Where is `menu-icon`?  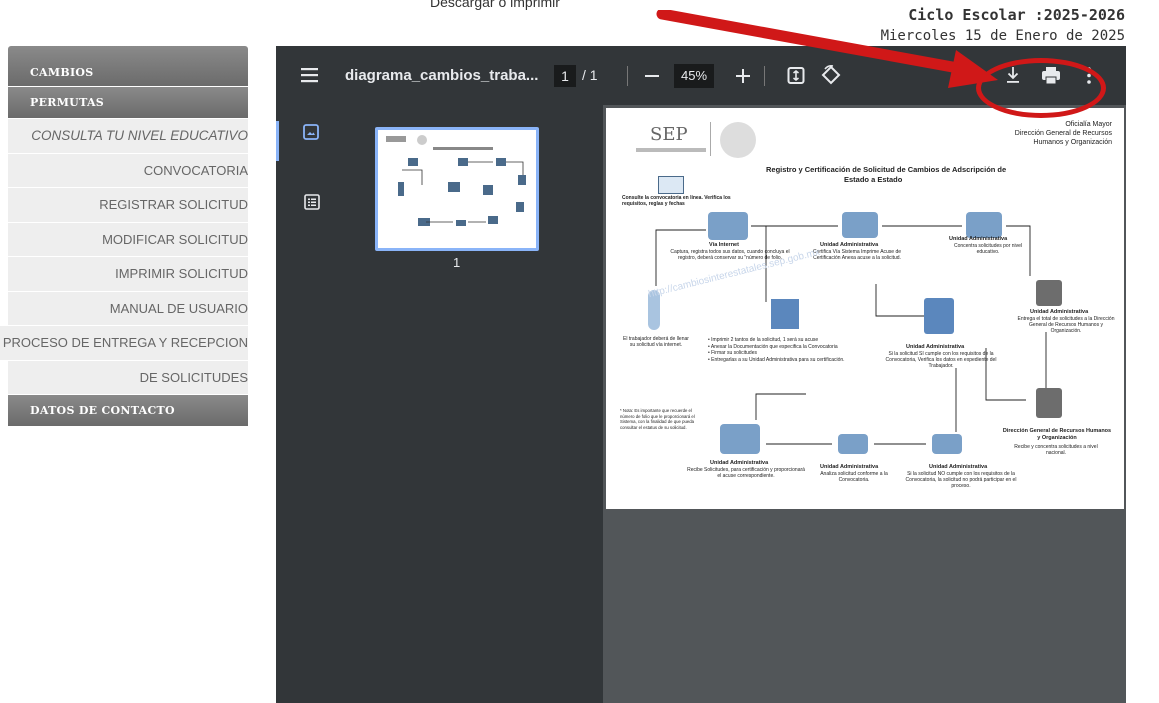
menu-icon is located at coordinates (310, 75).